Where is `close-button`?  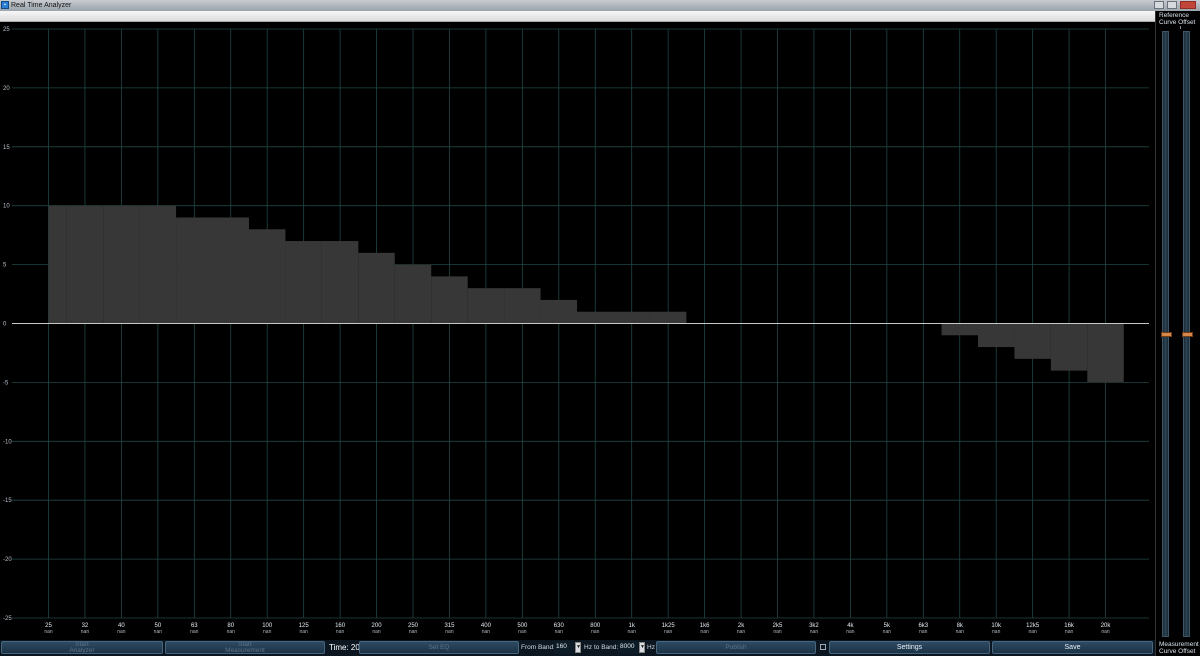 close-button is located at coordinates (1188, 5).